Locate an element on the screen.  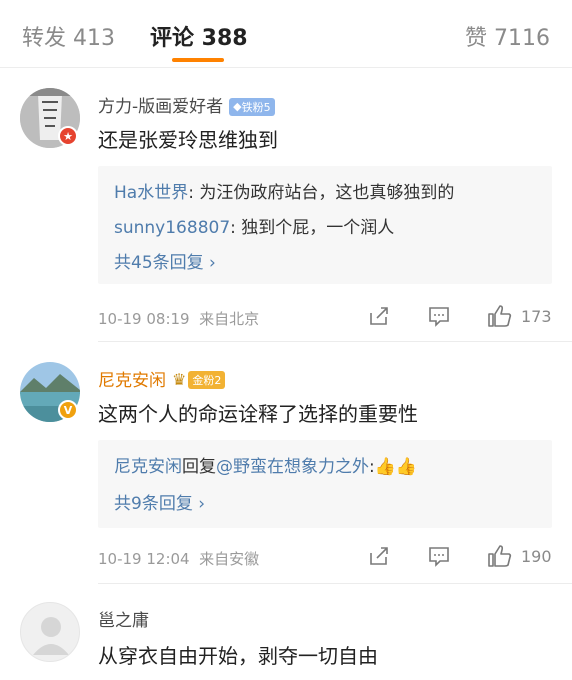
fan-badge: ◆ 铁粉5 is located at coordinates (252, 106).